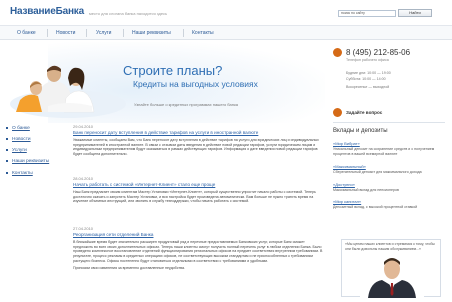 The image size is (452, 302). What do you see at coordinates (337, 52) in the screenshot?
I see `phone-icon` at bounding box center [337, 52].